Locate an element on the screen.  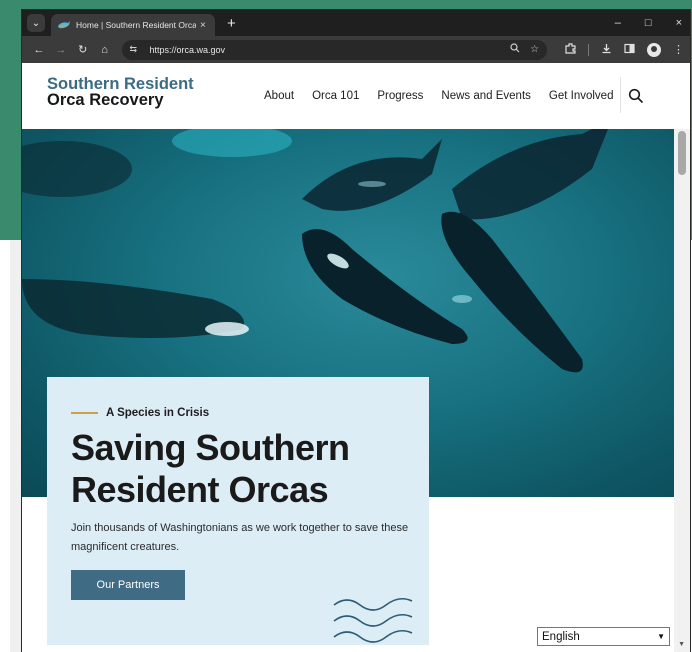
nav-divider is located at coordinates (620, 95).